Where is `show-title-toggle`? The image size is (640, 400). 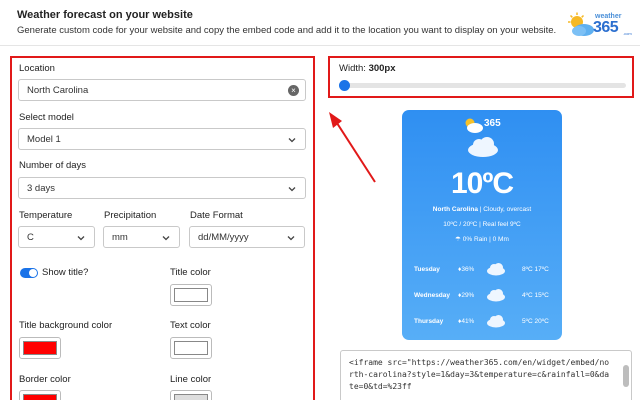
show-title-toggle is located at coordinates (29, 273).